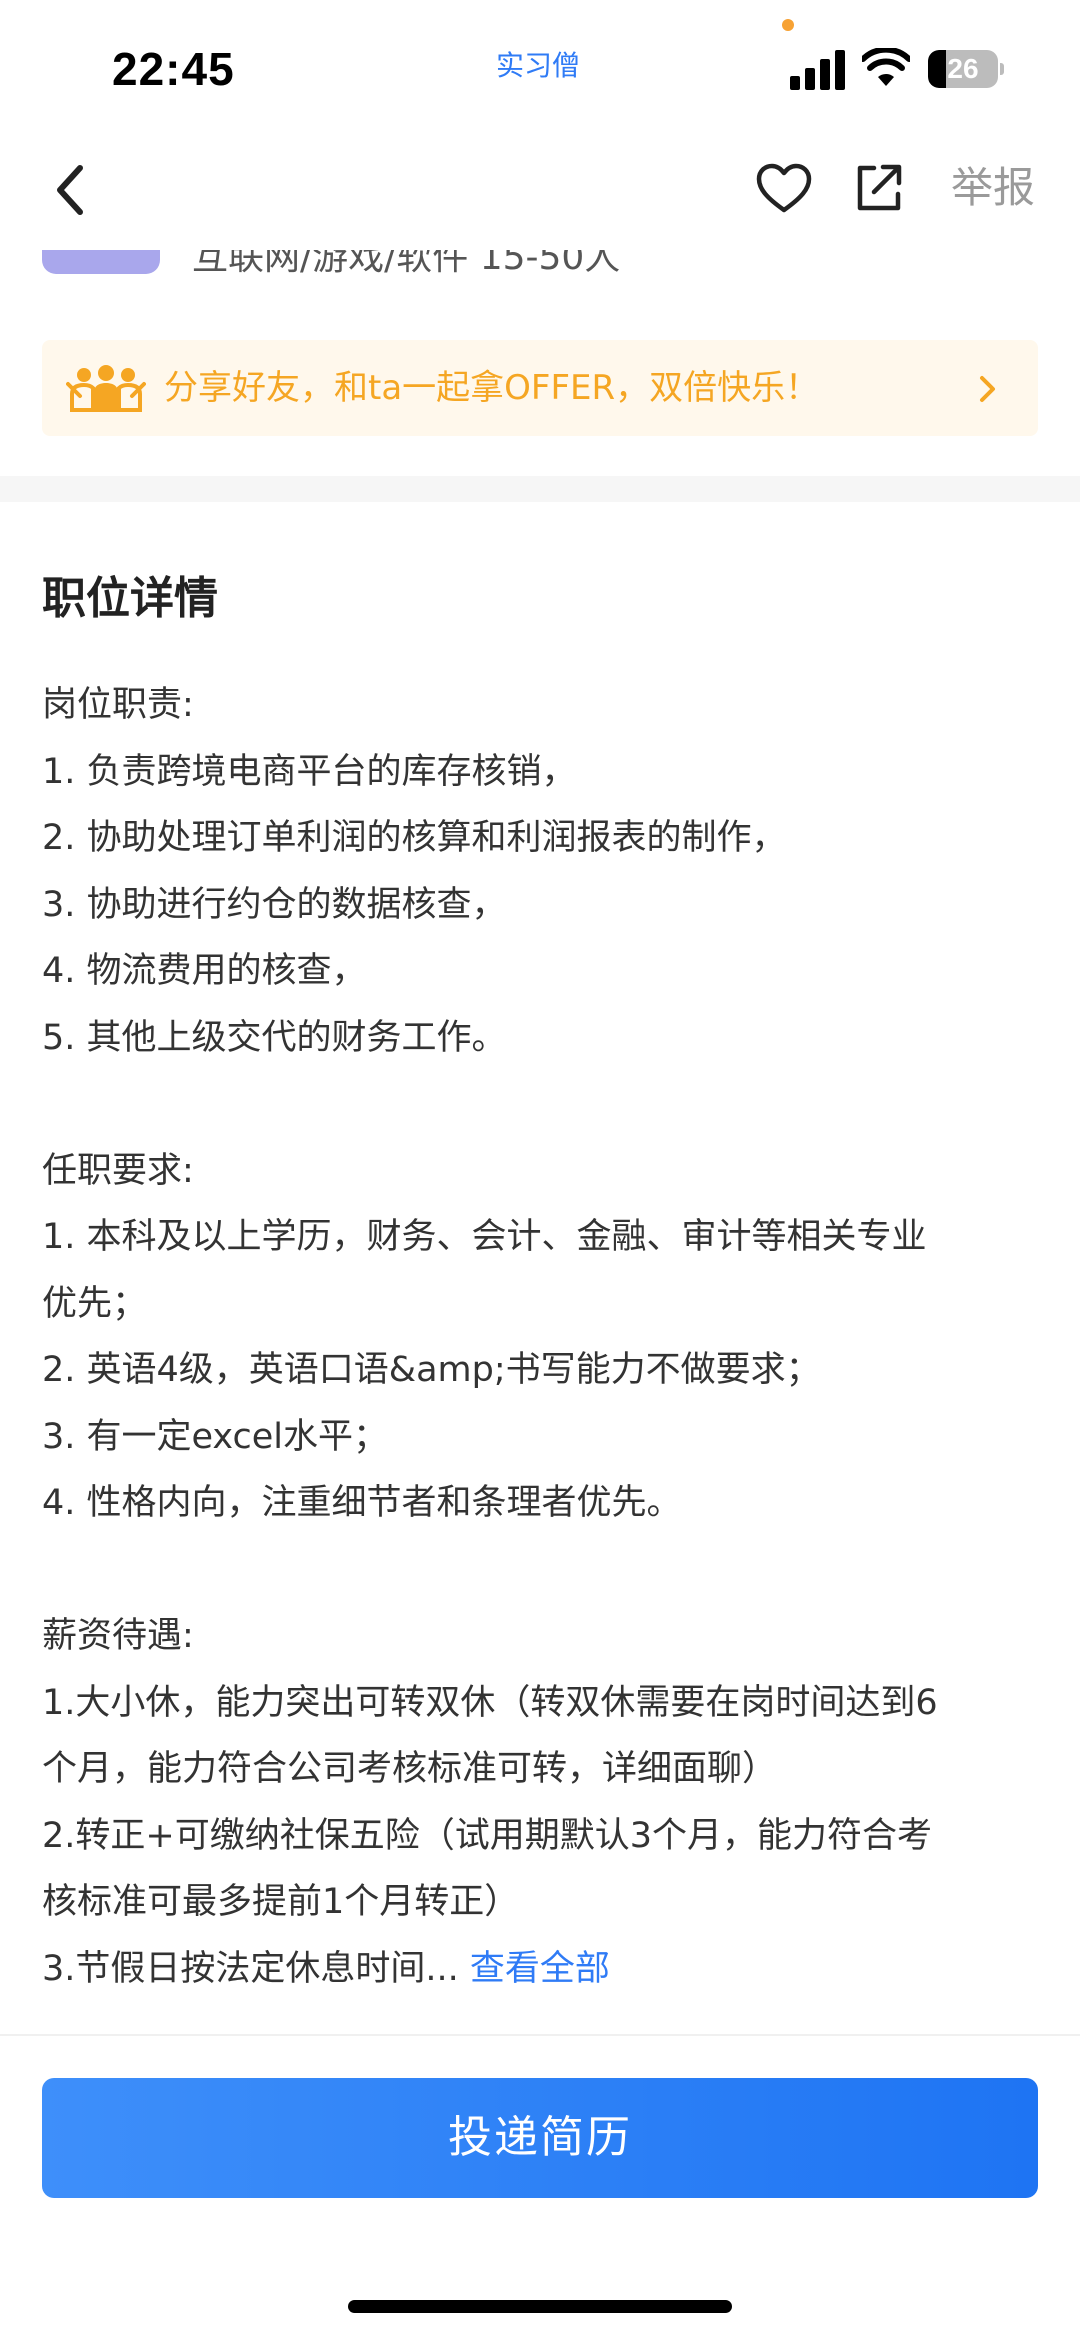 Image resolution: width=1080 pixels, height=2337 pixels. Describe the element at coordinates (540, 2035) in the screenshot. I see `bottom-divider` at that location.